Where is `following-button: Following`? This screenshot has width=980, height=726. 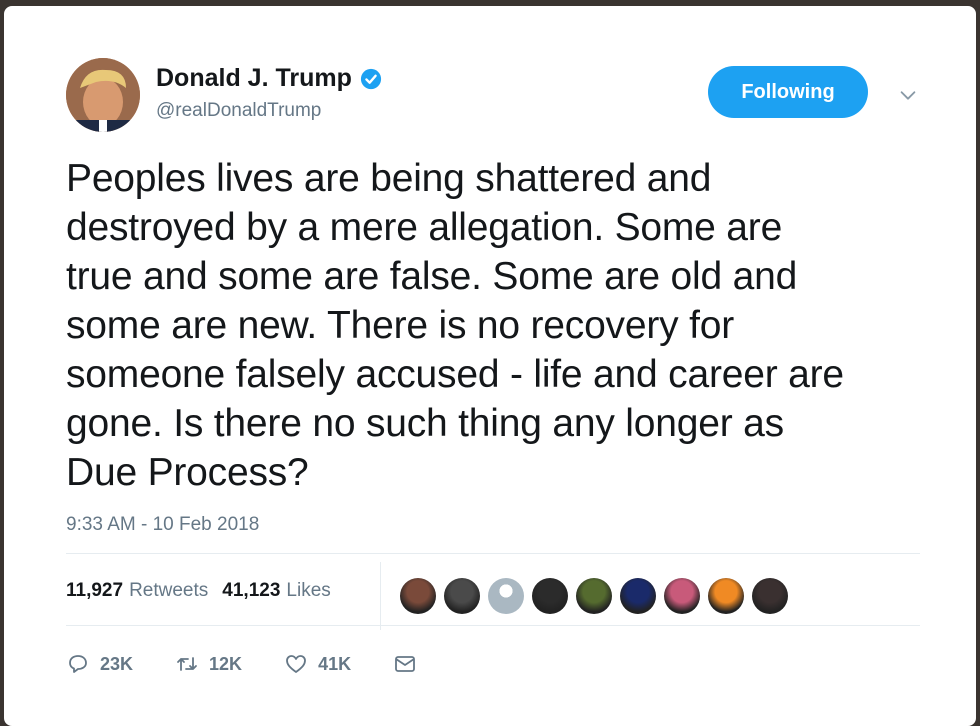 following-button: Following is located at coordinates (788, 92).